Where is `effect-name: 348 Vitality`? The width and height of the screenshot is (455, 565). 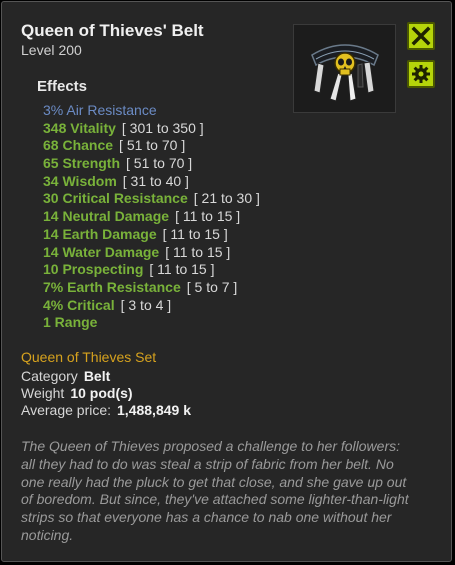
effect-name: 348 Vitality is located at coordinates (79, 127).